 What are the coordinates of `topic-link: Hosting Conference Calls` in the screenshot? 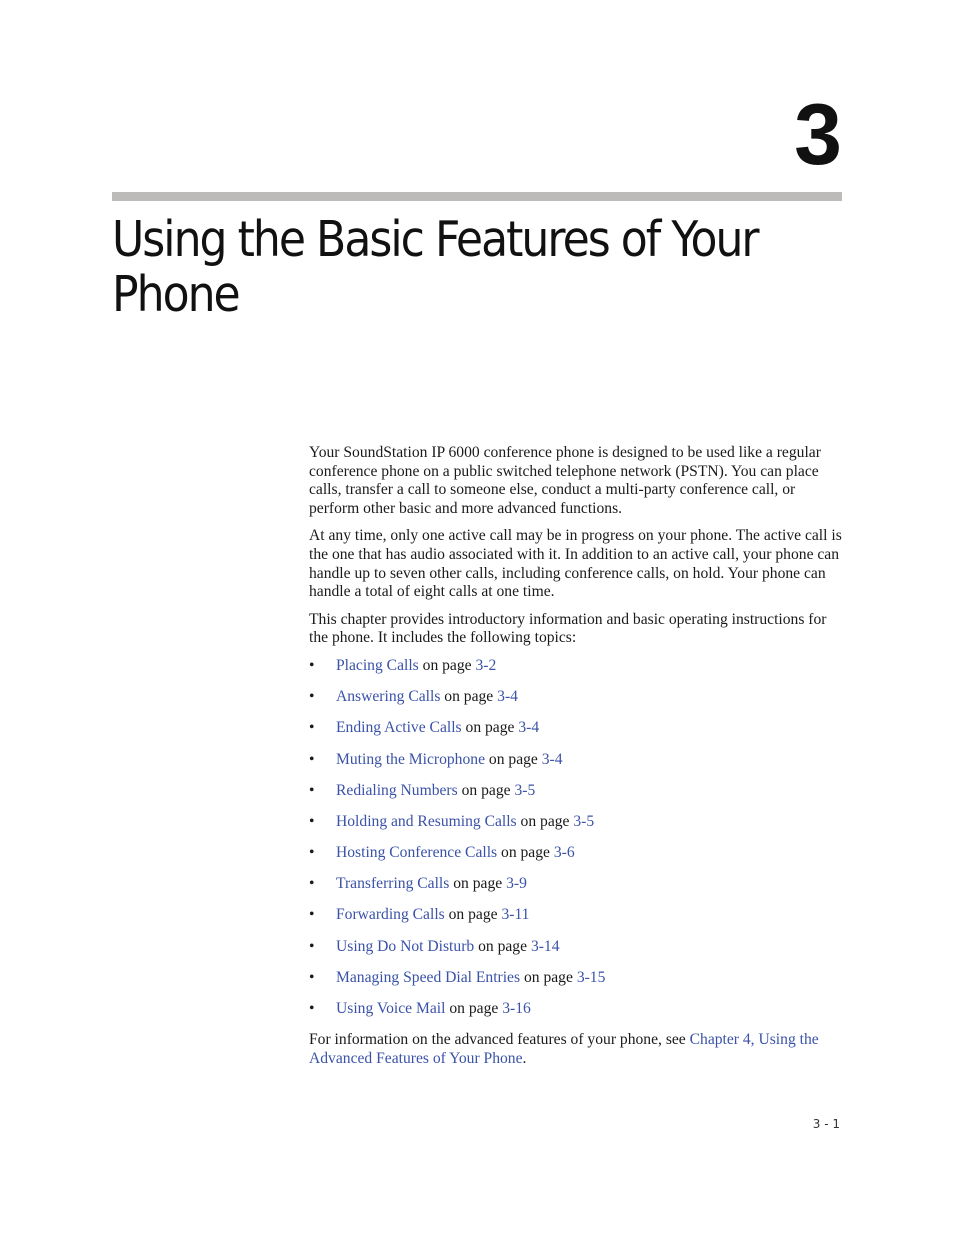 It's located at (416, 852).